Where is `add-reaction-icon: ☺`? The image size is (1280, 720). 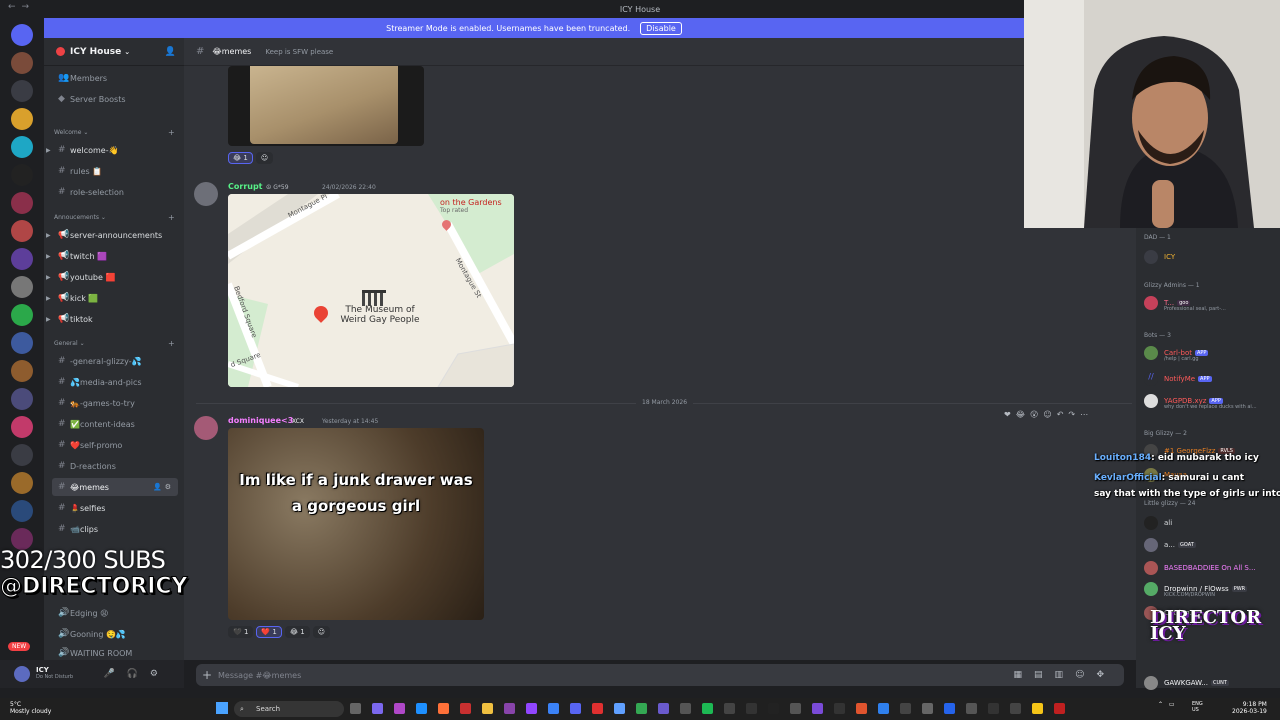 add-reaction-icon: ☺ is located at coordinates (264, 158).